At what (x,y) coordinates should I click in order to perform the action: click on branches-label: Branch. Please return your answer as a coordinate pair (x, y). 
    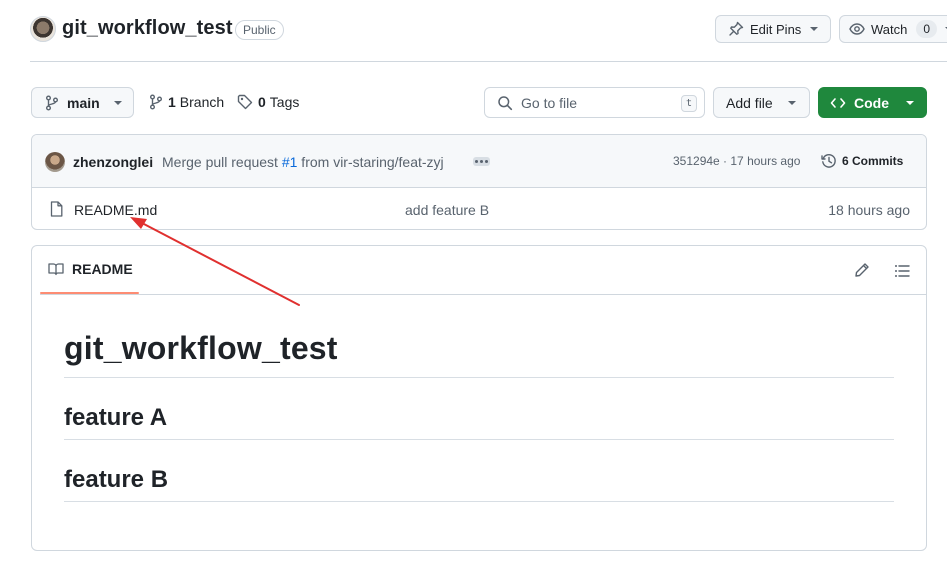
    Looking at the image, I should click on (202, 102).